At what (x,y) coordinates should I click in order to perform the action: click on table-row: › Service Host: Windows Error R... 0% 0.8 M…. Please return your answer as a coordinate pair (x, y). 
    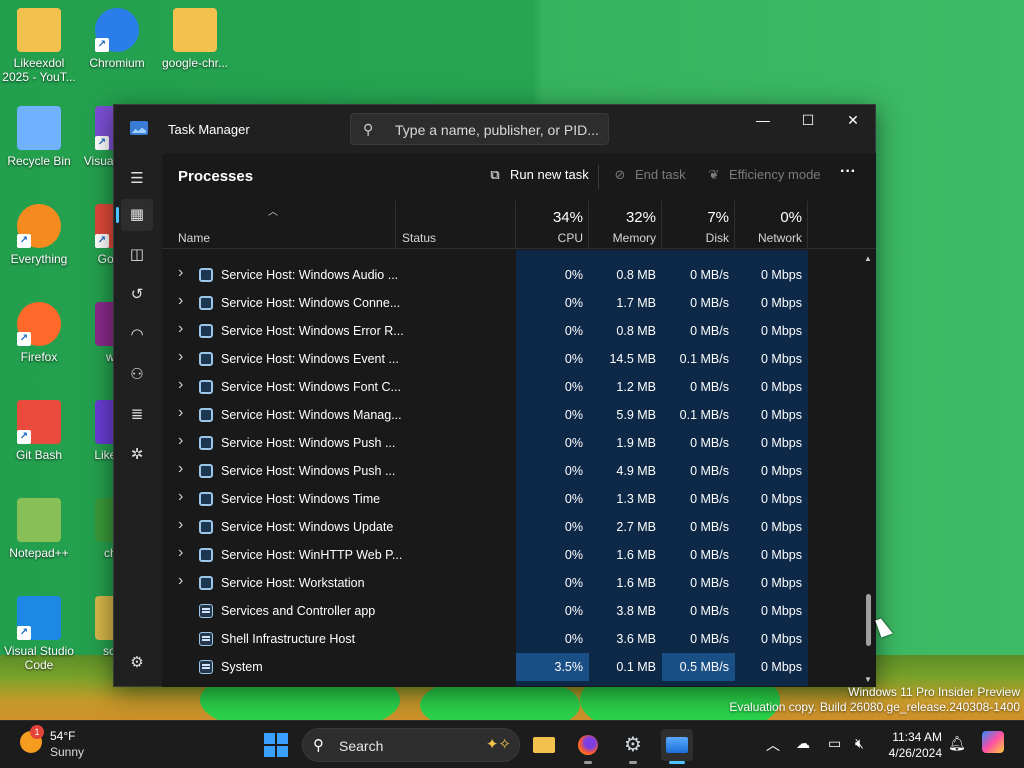
    Looking at the image, I should click on (512, 331).